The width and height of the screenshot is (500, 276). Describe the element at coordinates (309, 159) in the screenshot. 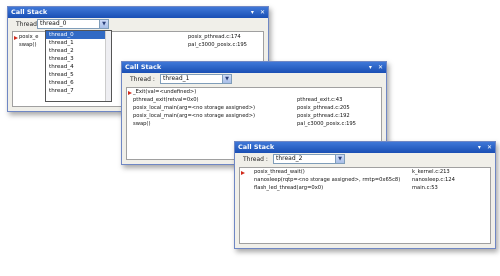

I see `thread-select: thread_2 ▼` at that location.